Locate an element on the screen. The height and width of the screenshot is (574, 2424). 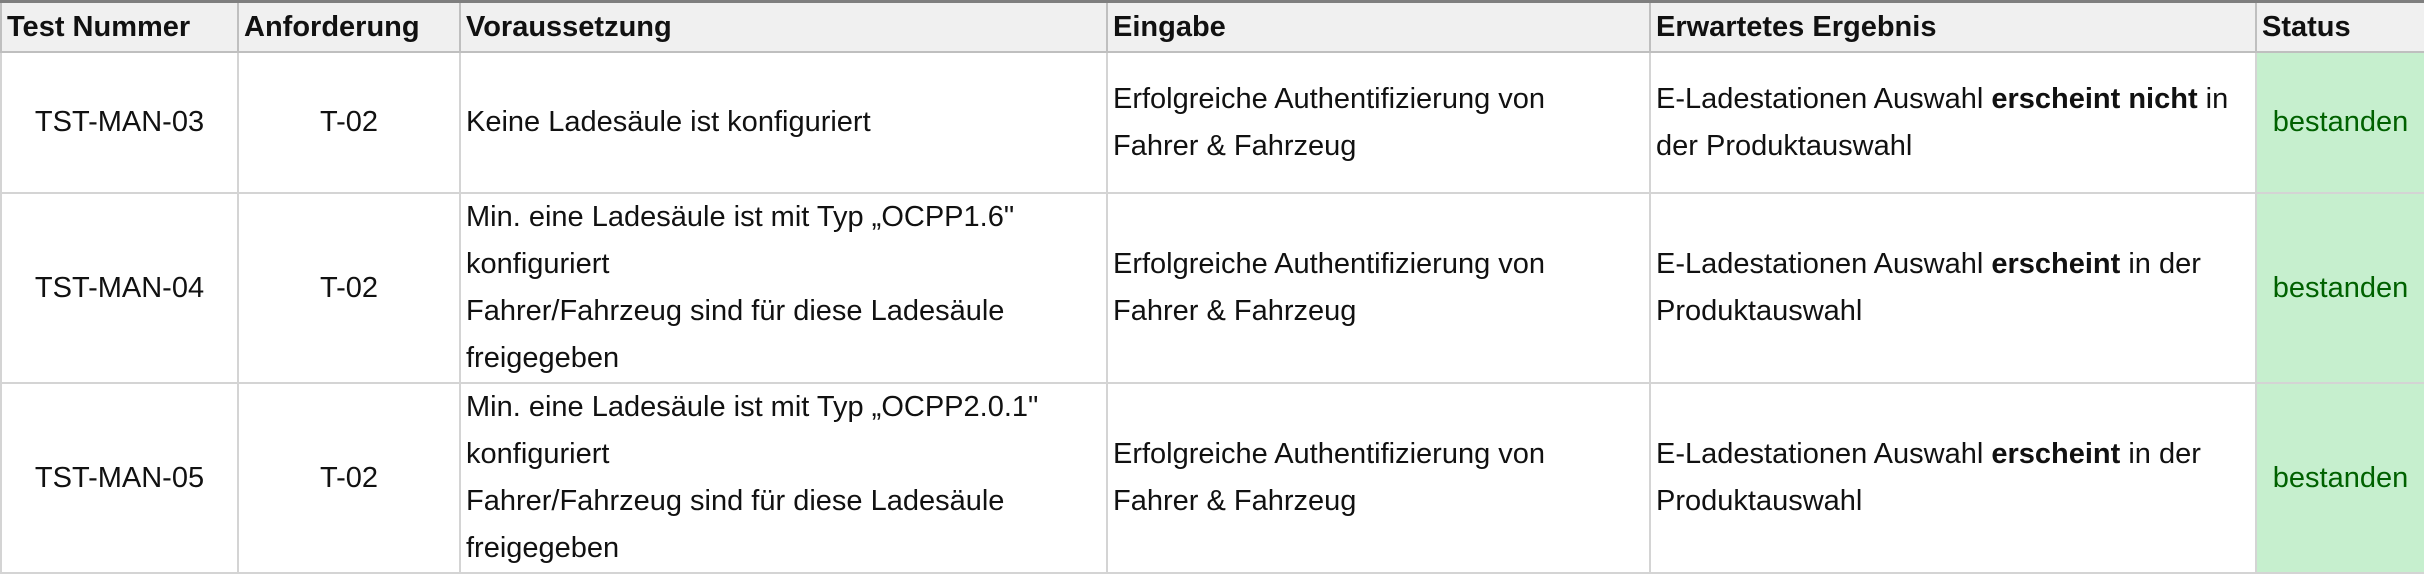
cell-test-nummer: TST-MAN-05 is located at coordinates (119, 478).